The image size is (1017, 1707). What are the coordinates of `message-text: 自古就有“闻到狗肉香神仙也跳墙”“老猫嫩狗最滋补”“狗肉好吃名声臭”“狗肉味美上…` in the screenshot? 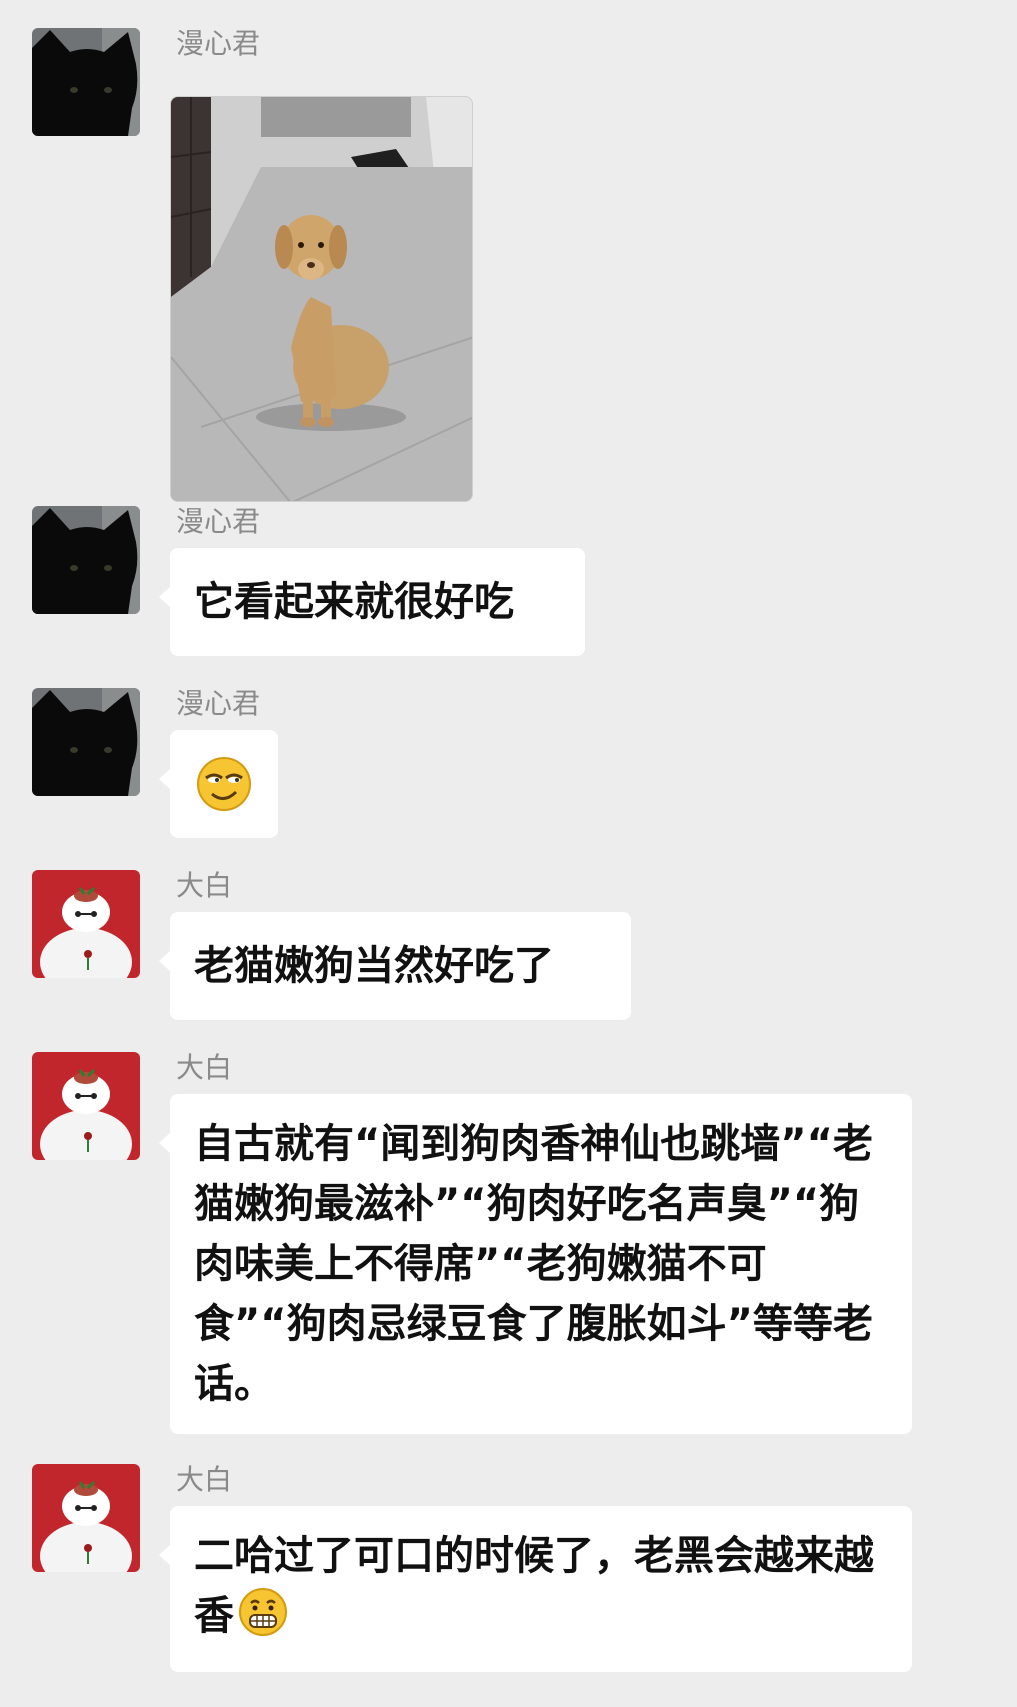 It's located at (533, 1264).